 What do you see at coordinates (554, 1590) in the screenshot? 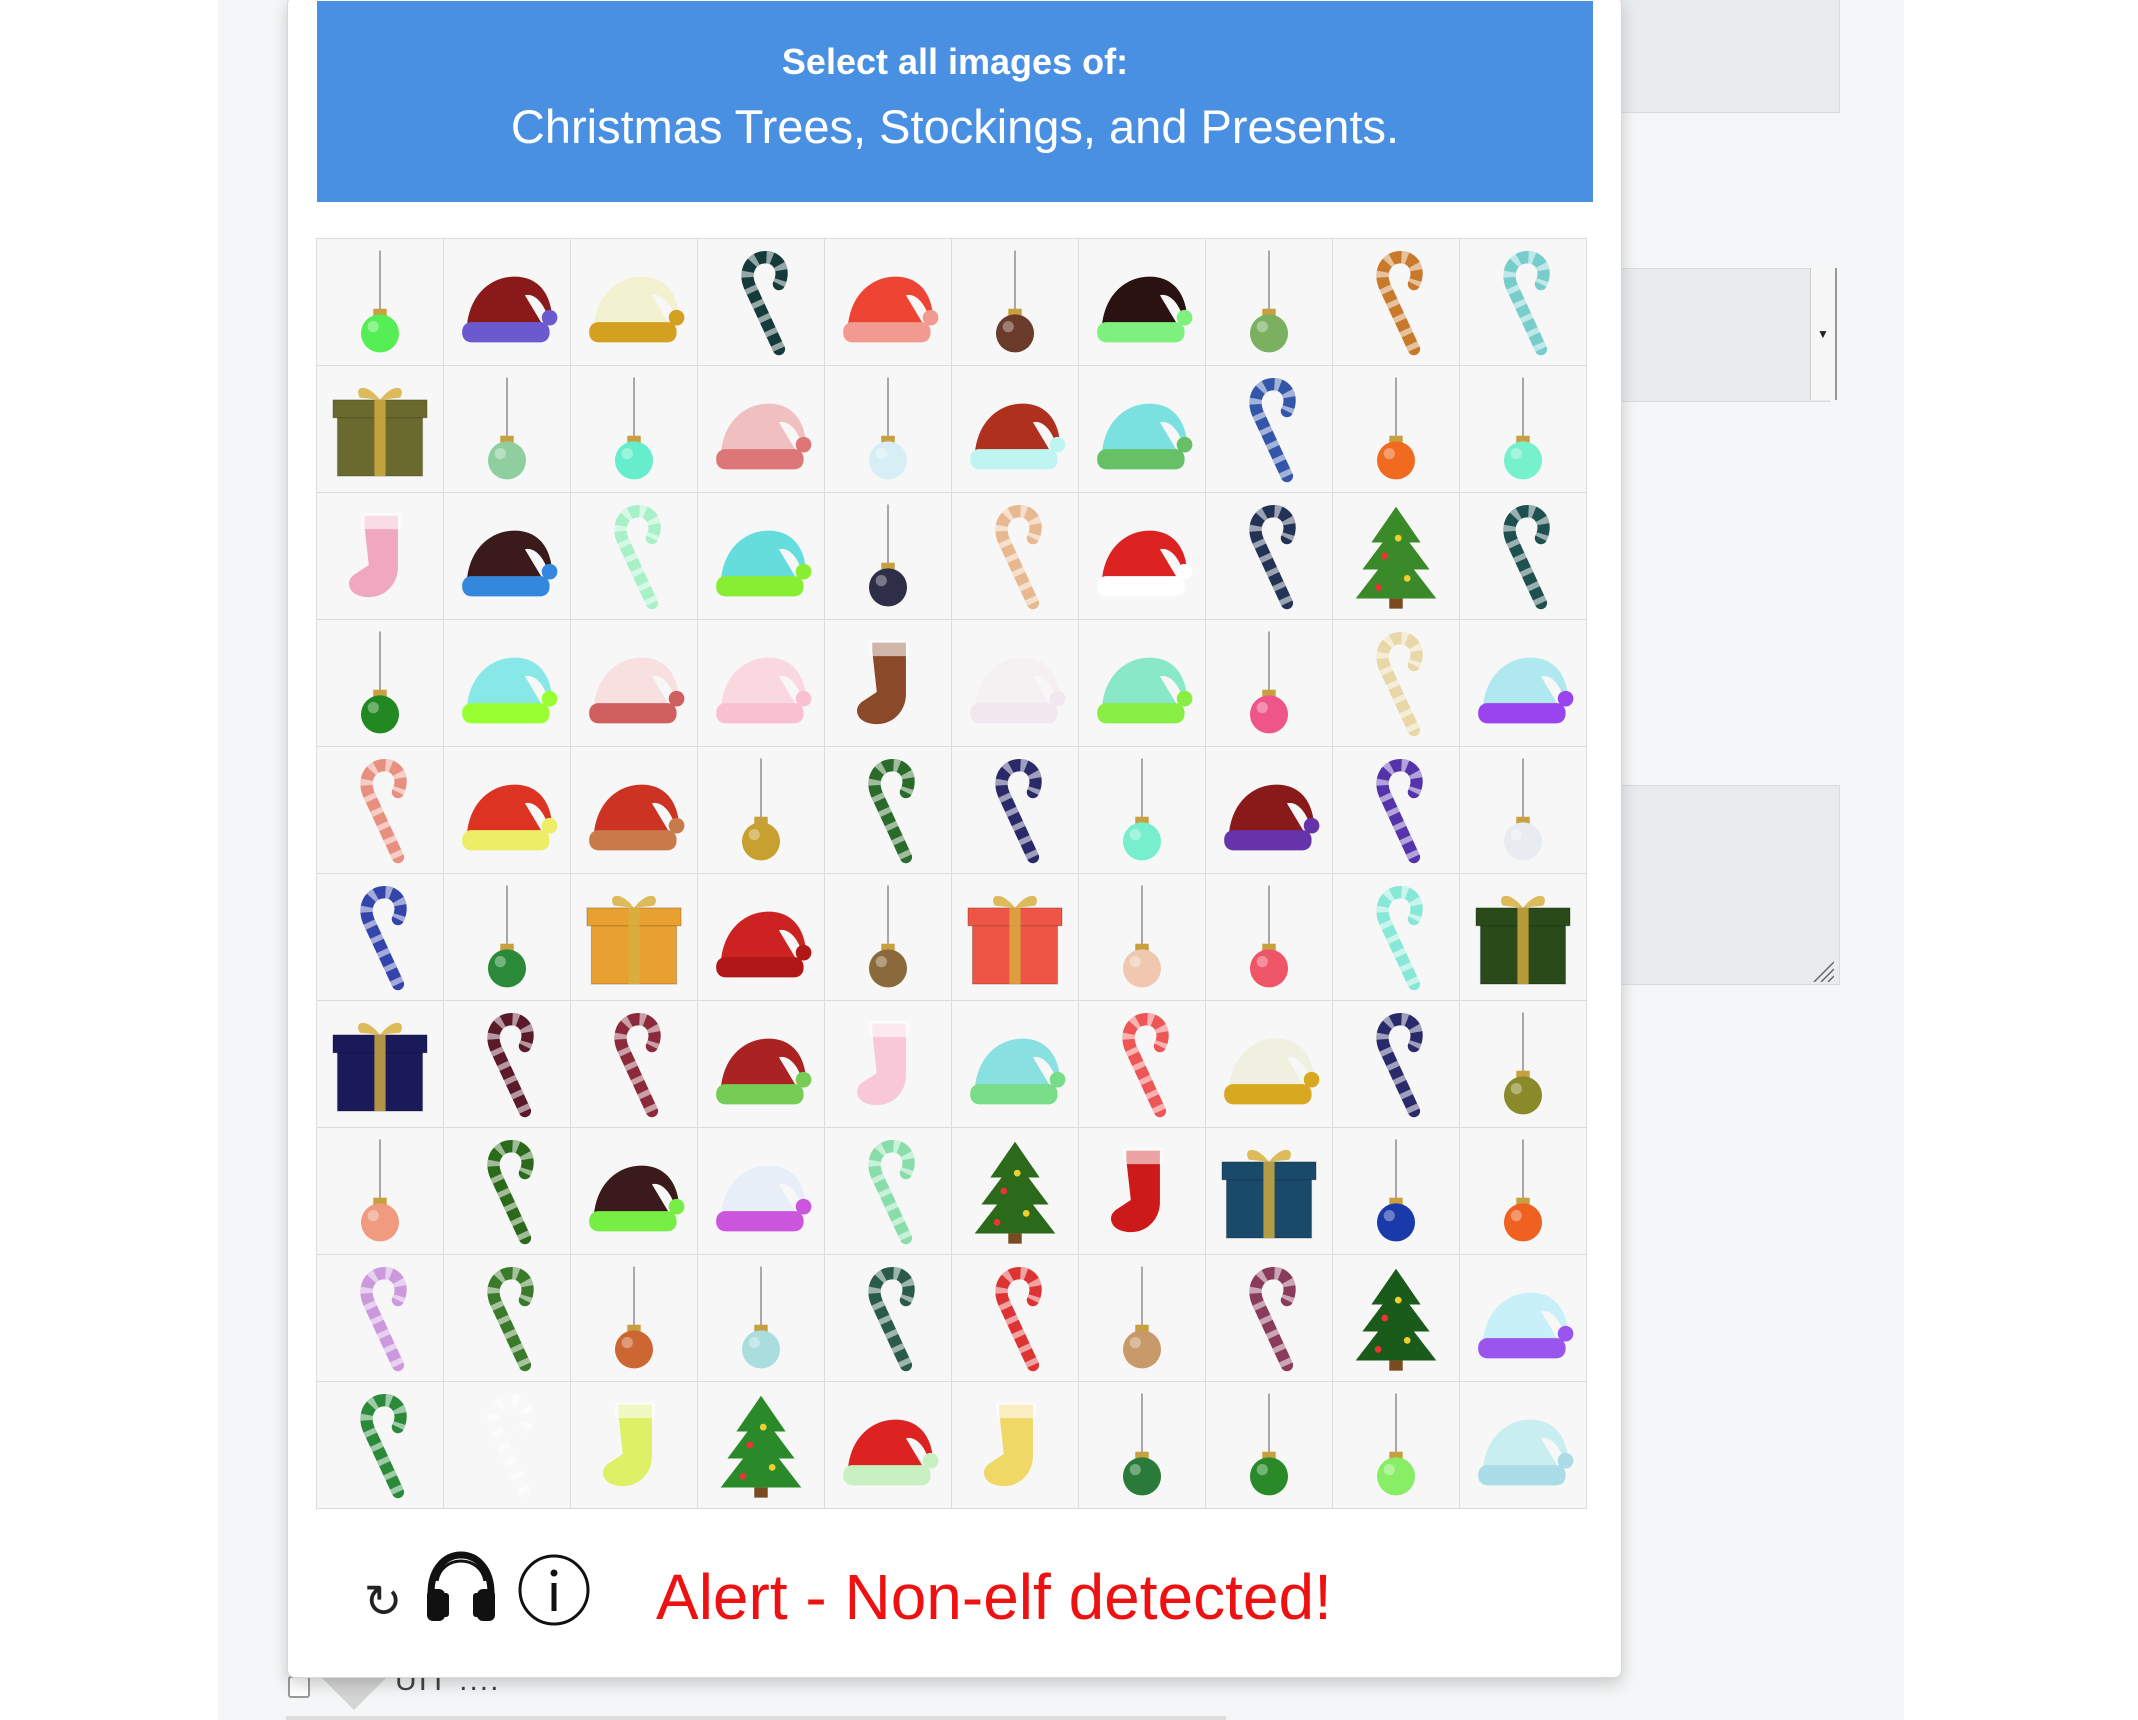
I see `info-icon` at bounding box center [554, 1590].